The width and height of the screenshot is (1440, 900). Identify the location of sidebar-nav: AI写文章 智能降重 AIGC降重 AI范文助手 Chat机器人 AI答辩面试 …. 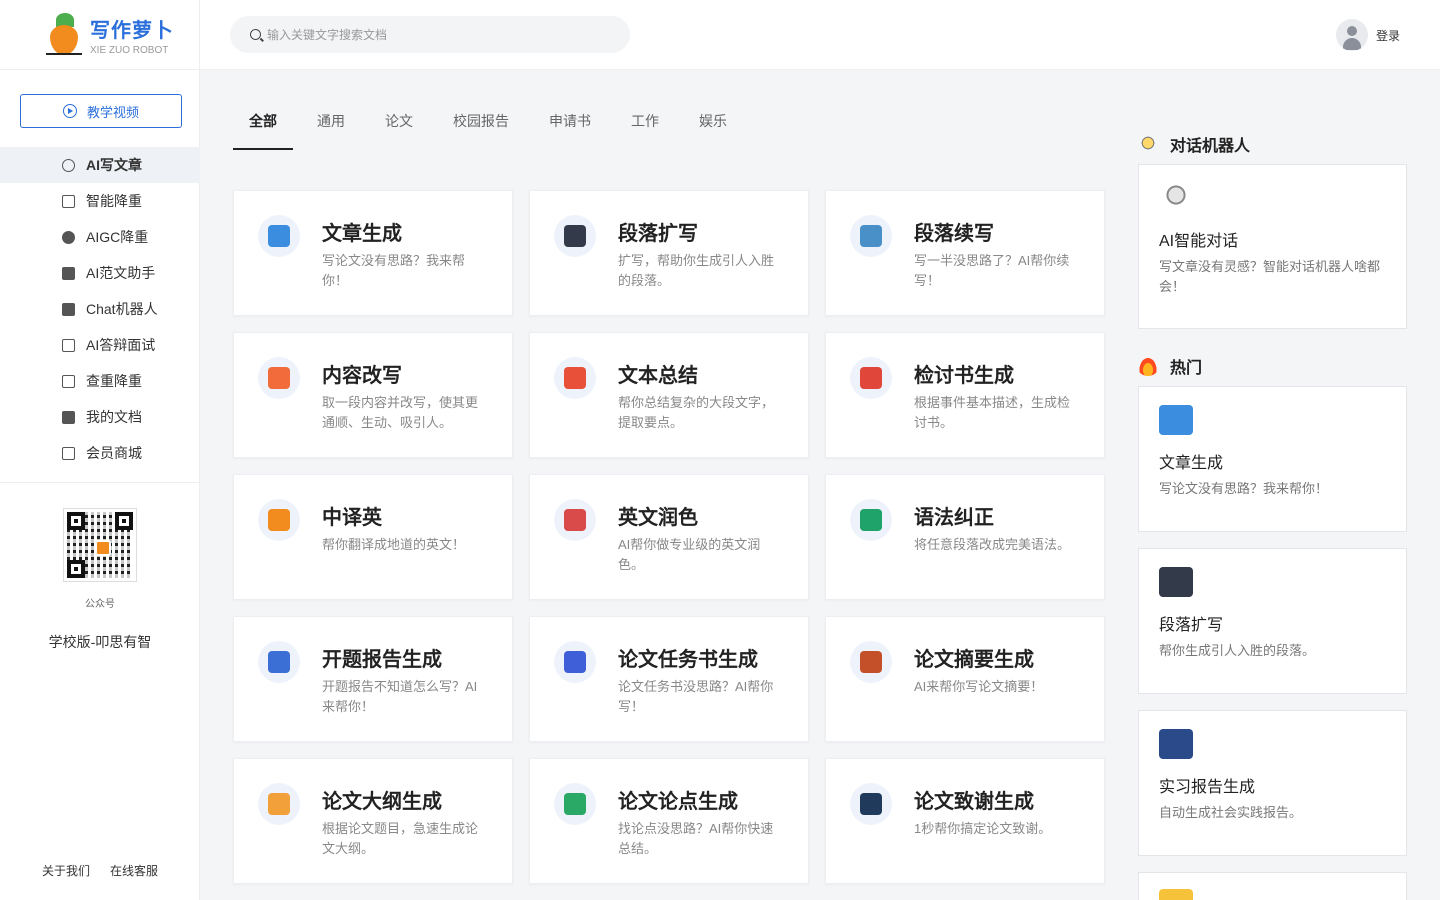
(100, 309).